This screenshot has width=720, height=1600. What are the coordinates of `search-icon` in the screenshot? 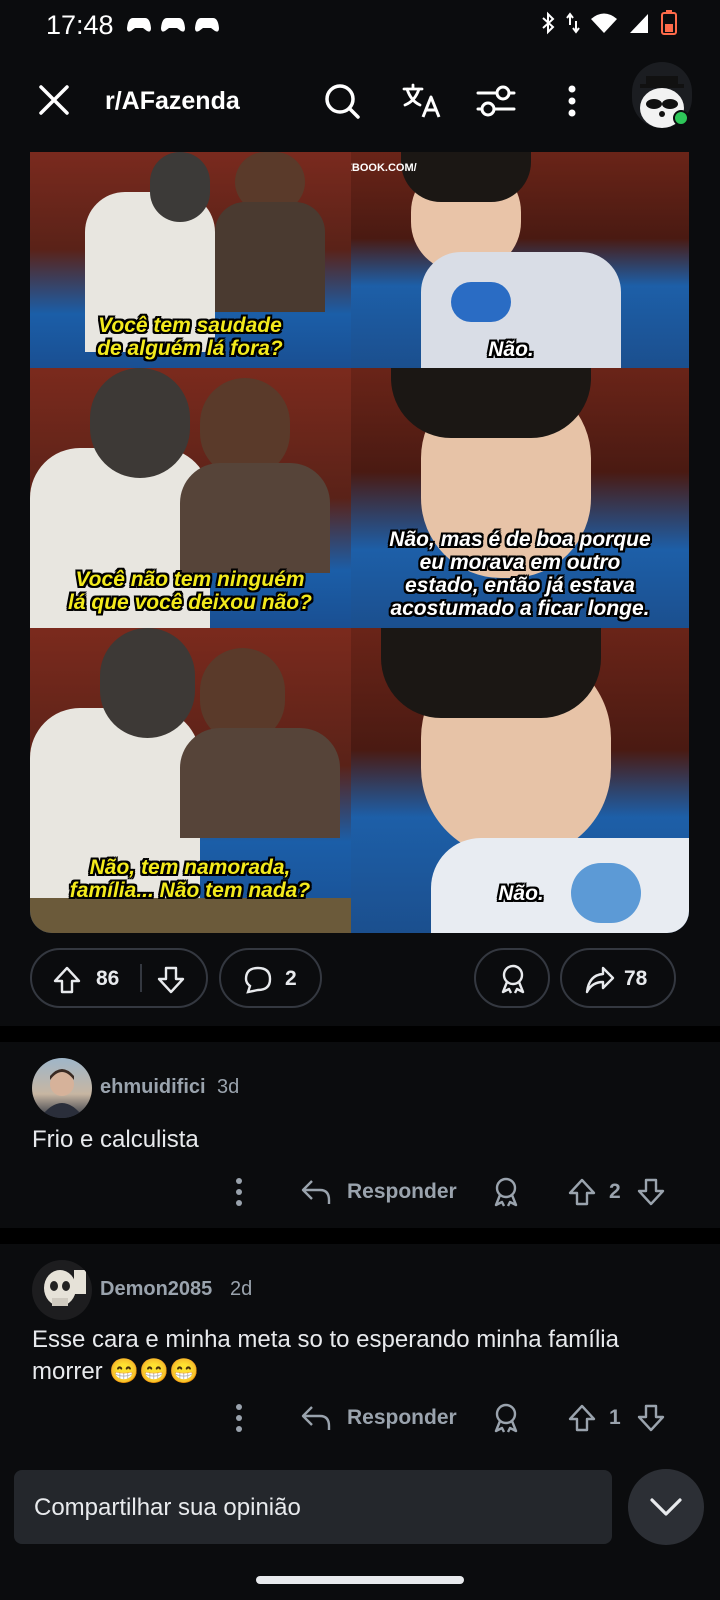 It's located at (342, 101).